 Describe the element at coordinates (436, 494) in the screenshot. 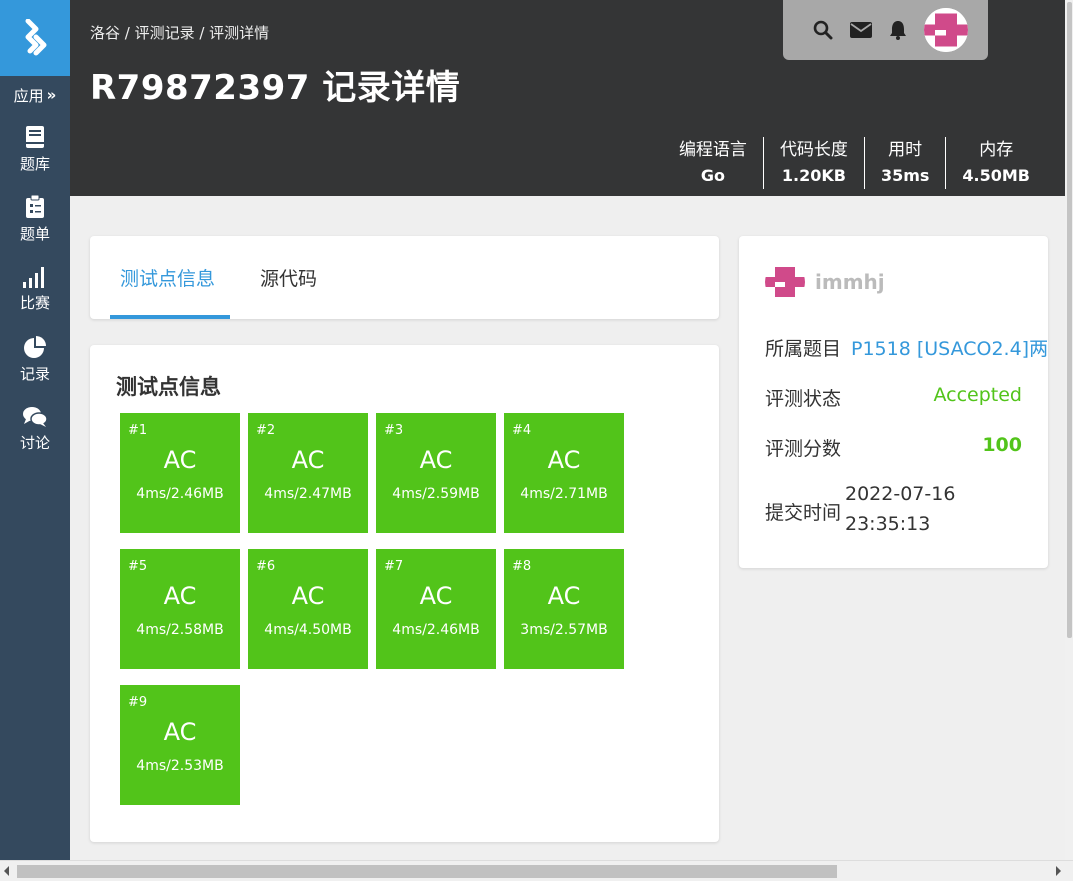

I see `testcase-usage: 4ms/2.59MB` at that location.